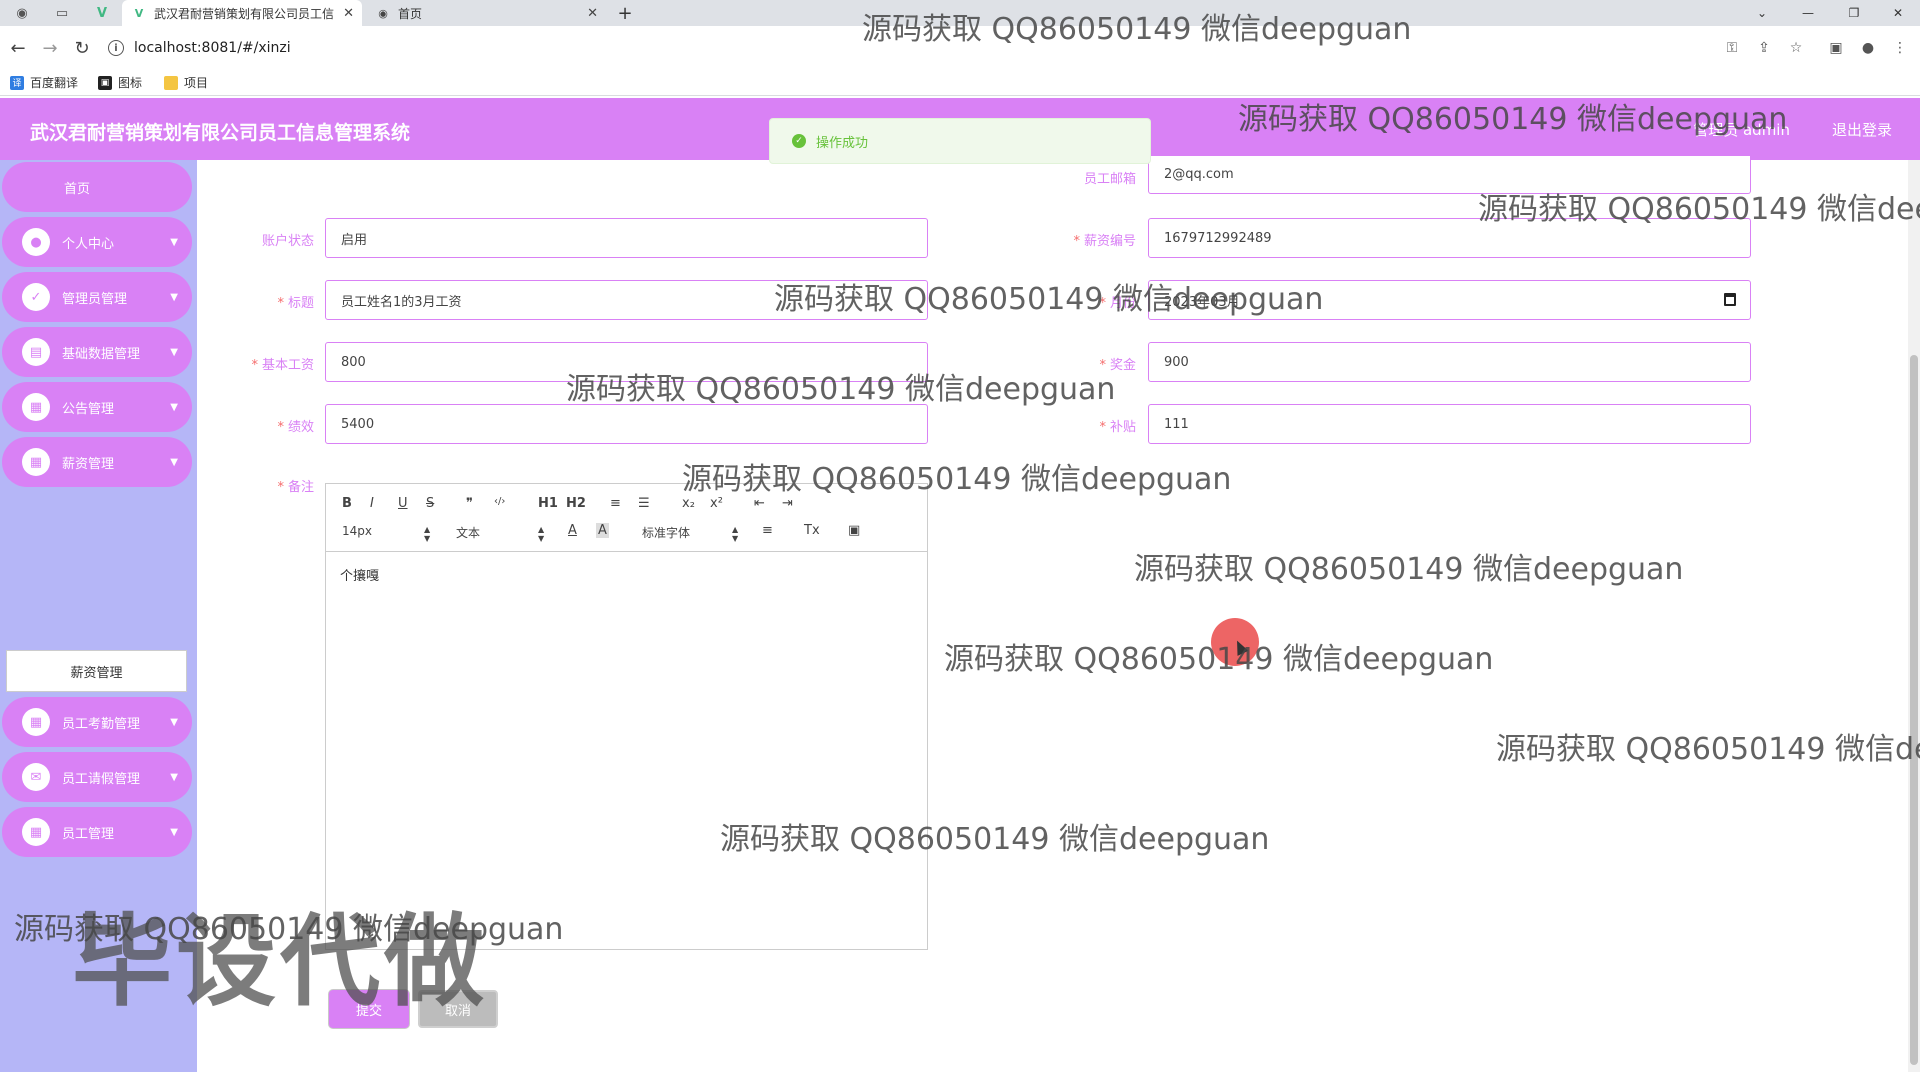 The width and height of the screenshot is (1920, 1072). I want to click on sidebar-item-label: 首页, so click(76, 189).